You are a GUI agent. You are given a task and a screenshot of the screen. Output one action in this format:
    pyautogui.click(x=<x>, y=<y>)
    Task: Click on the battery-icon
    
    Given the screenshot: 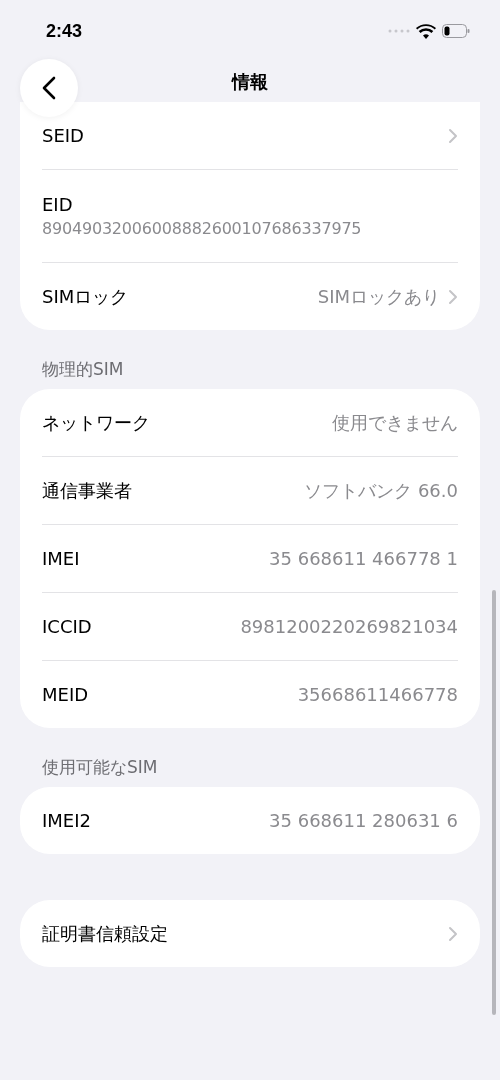 What is the action you would take?
    pyautogui.click(x=456, y=31)
    